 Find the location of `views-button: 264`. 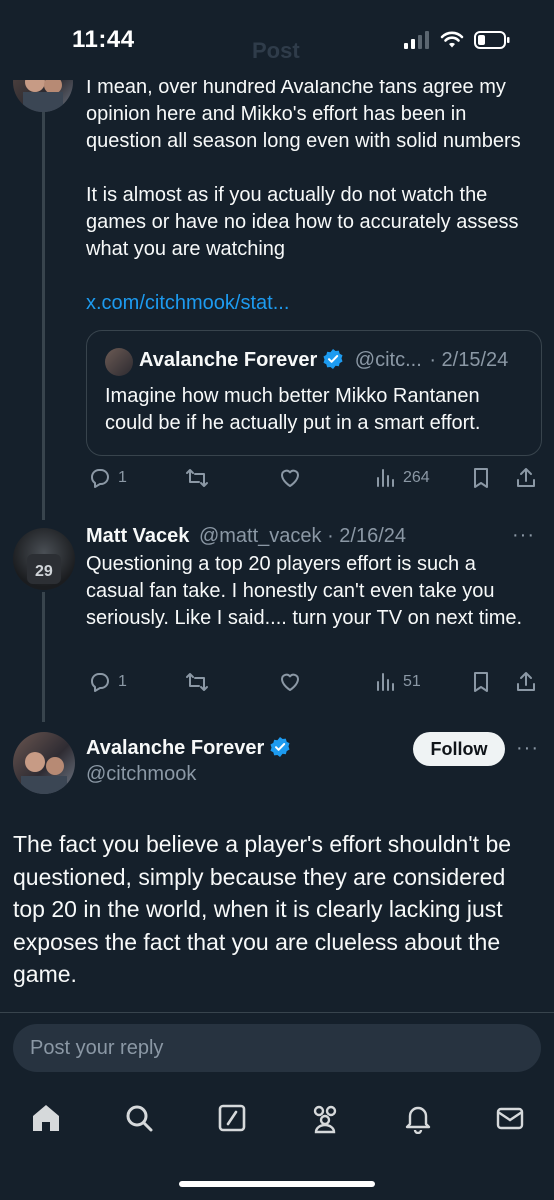

views-button: 264 is located at coordinates (402, 478).